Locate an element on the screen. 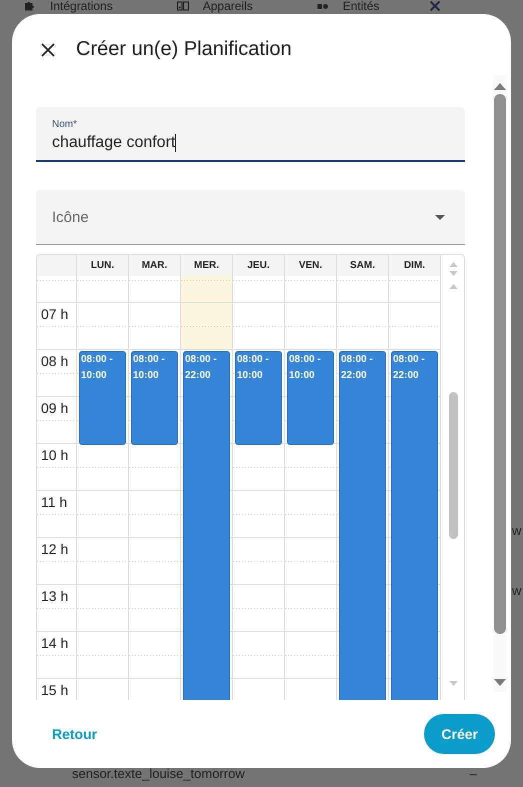 The height and width of the screenshot is (787, 523). select-placeholder: Icône is located at coordinates (70, 217).